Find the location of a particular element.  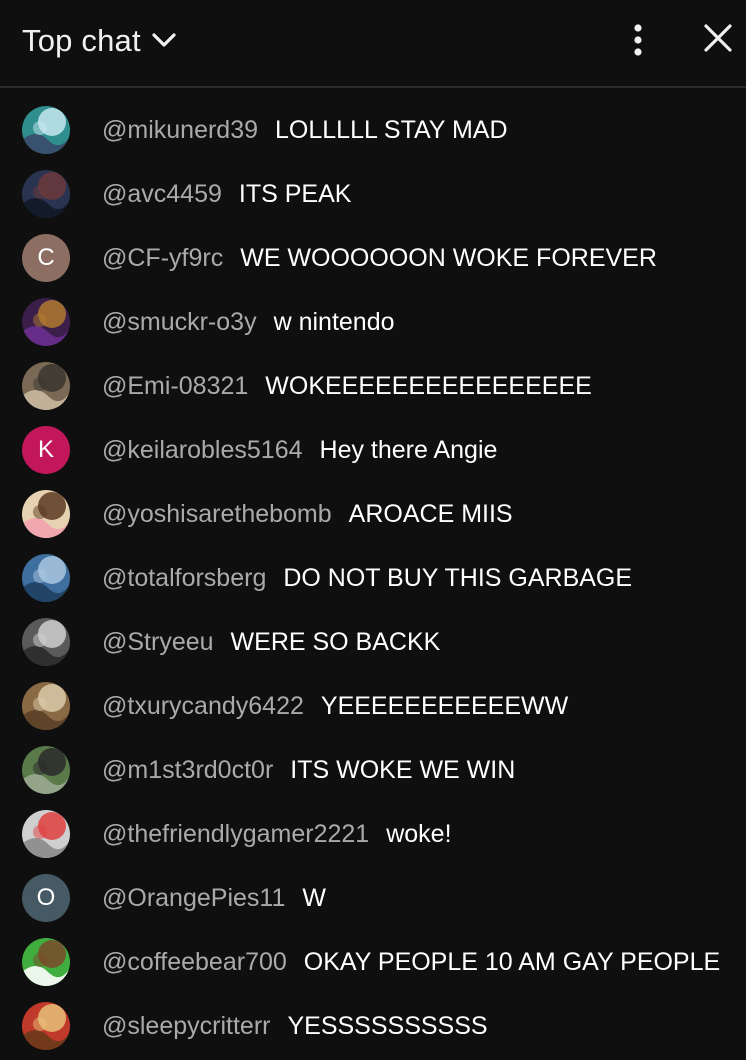

message-text: WERE SO BACKK is located at coordinates (335, 641).